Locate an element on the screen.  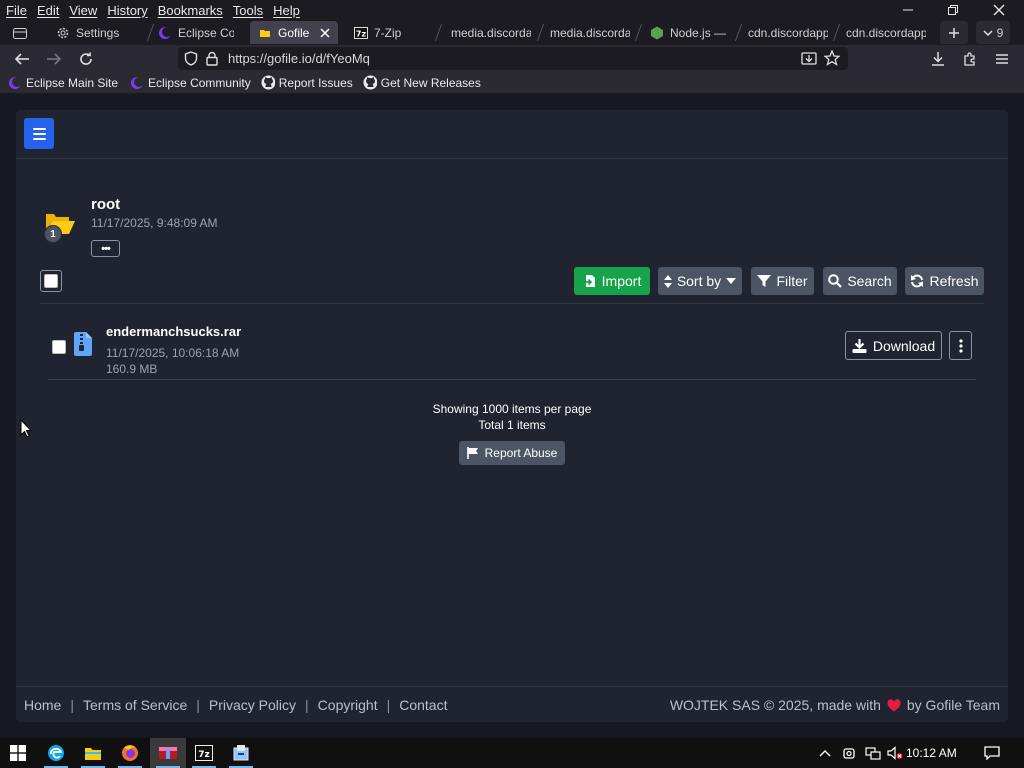
folder-options-button: ••• is located at coordinates (105, 248).